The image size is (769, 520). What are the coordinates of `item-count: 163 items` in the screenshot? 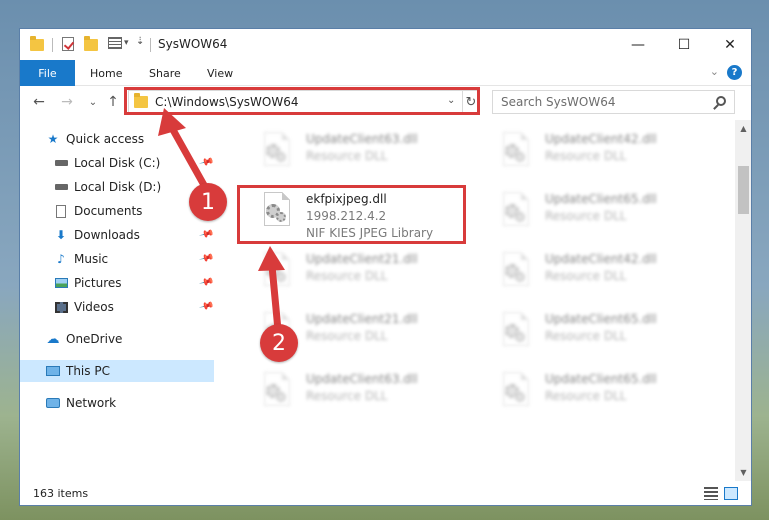 It's located at (61, 493).